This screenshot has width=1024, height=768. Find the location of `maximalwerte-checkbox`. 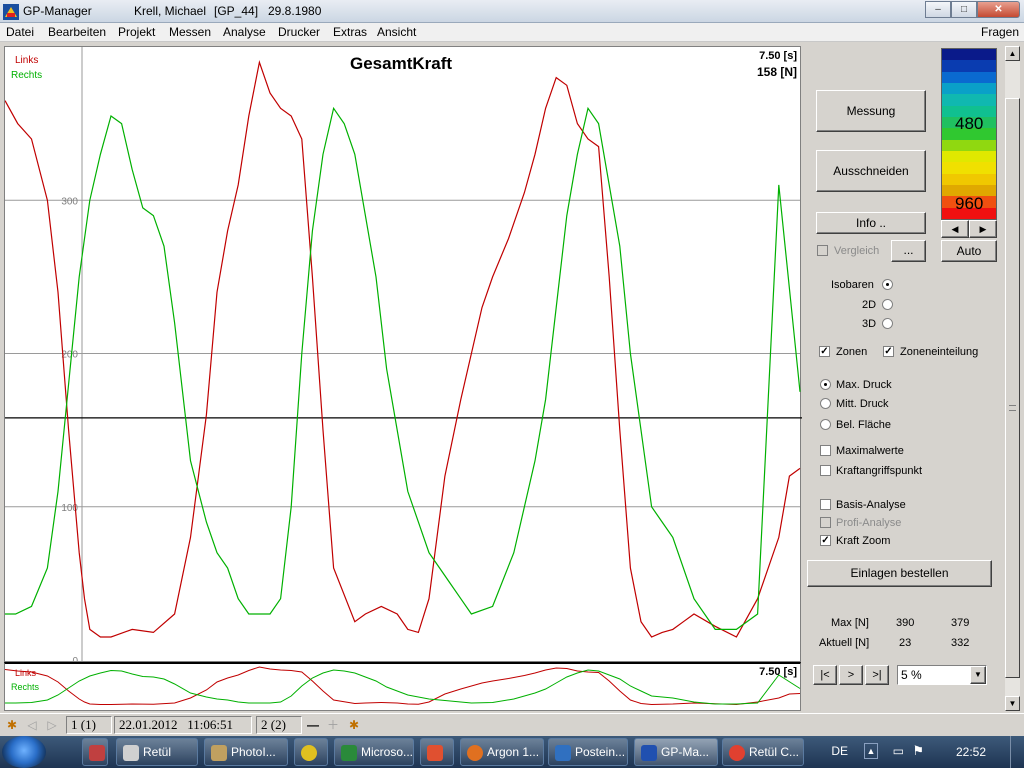

maximalwerte-checkbox is located at coordinates (825, 450).